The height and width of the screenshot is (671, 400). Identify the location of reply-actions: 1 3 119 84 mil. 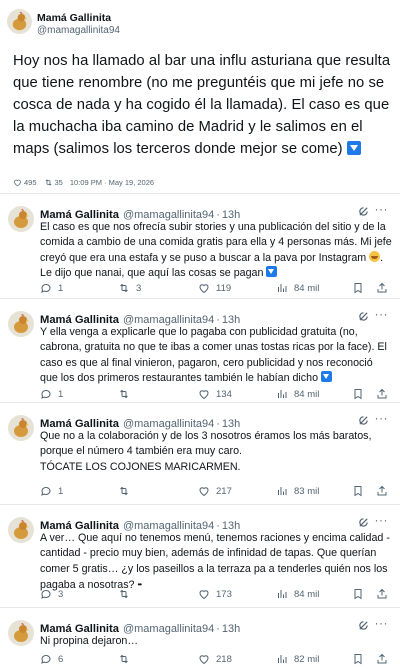
(215, 289).